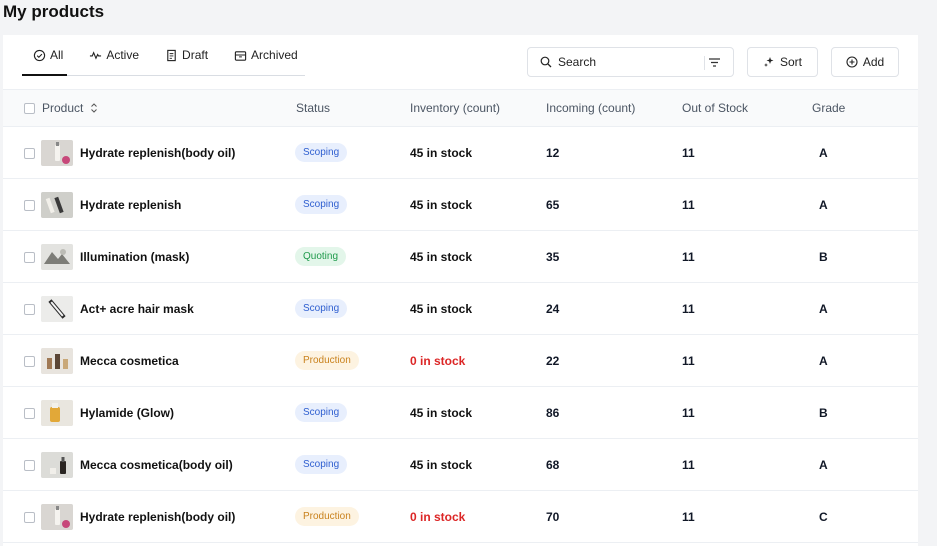 Image resolution: width=937 pixels, height=546 pixels. Describe the element at coordinates (714, 62) in the screenshot. I see `filter-icon` at that location.